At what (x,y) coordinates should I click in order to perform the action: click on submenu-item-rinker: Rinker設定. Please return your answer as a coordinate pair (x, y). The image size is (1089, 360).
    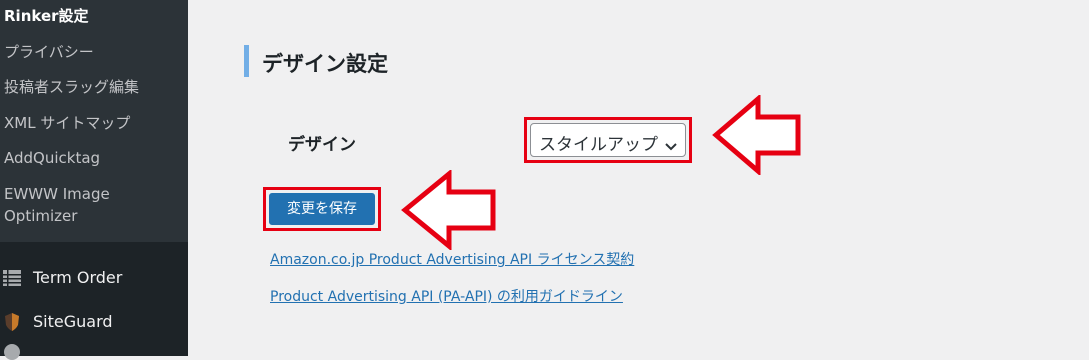
    Looking at the image, I should click on (46, 16).